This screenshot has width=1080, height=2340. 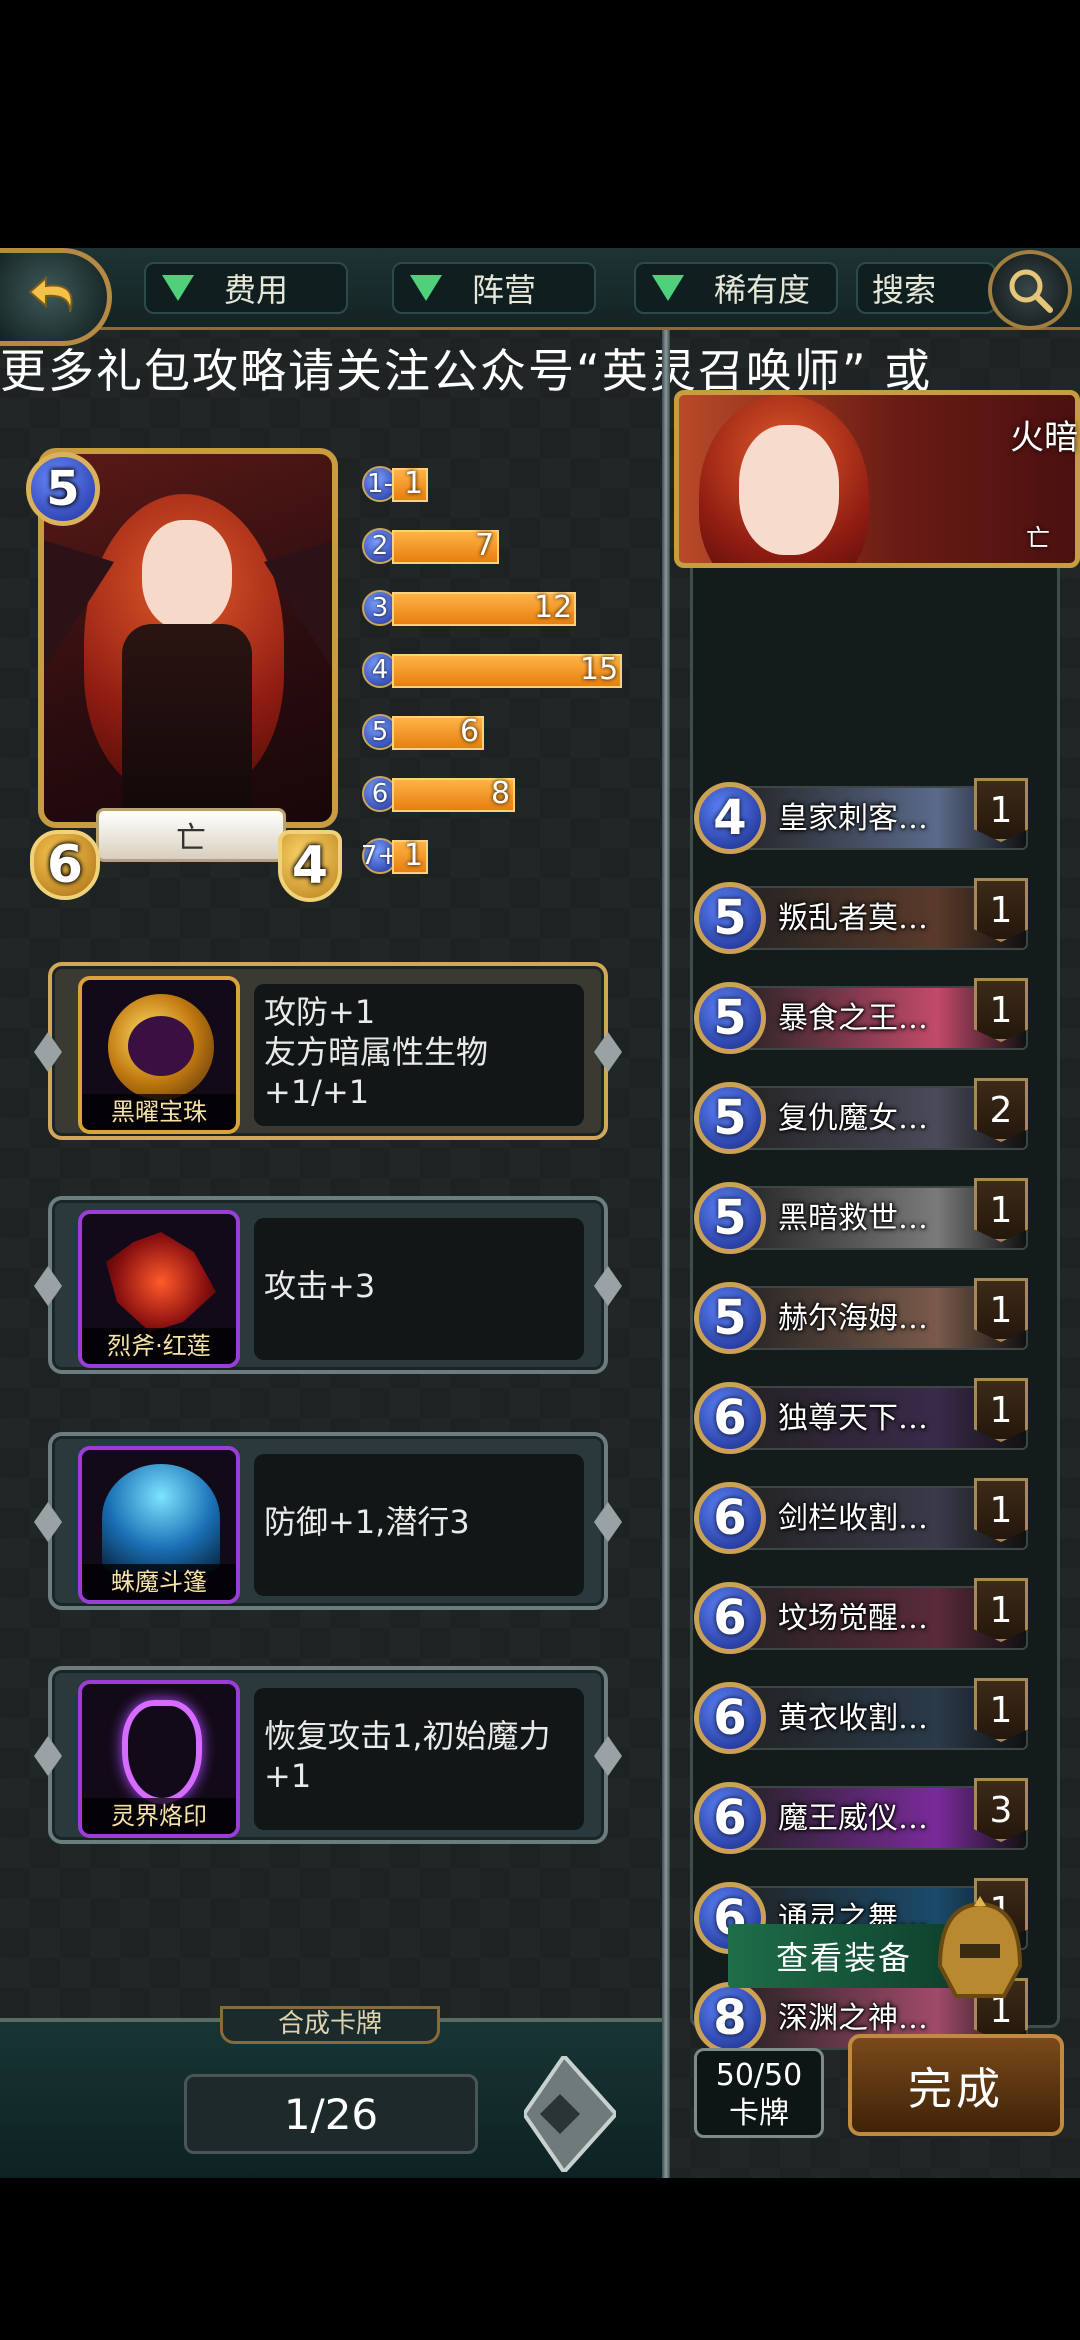 I want to click on deck-card-row: 黄衣收割… 6 1, so click(x=864, y=1718).